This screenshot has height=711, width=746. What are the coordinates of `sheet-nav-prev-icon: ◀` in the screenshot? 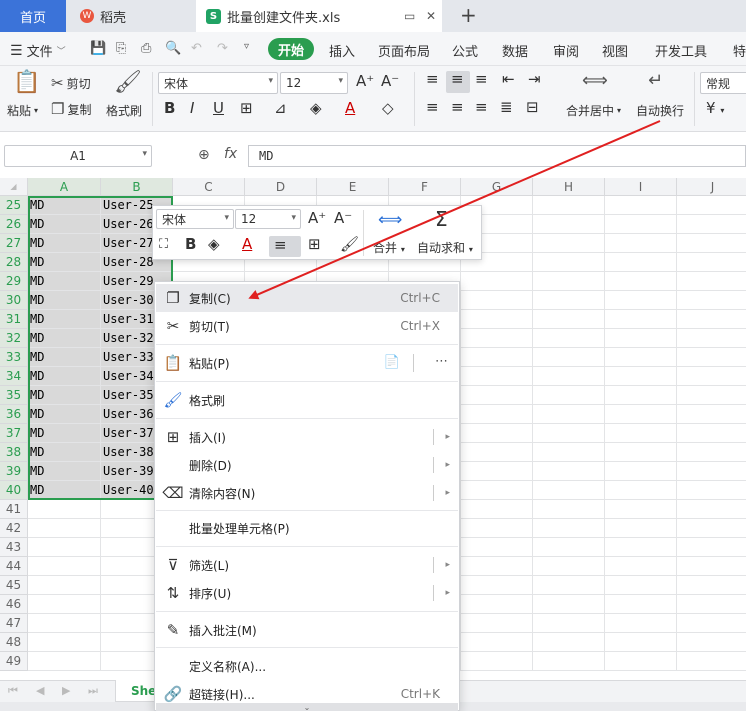 It's located at (40, 690).